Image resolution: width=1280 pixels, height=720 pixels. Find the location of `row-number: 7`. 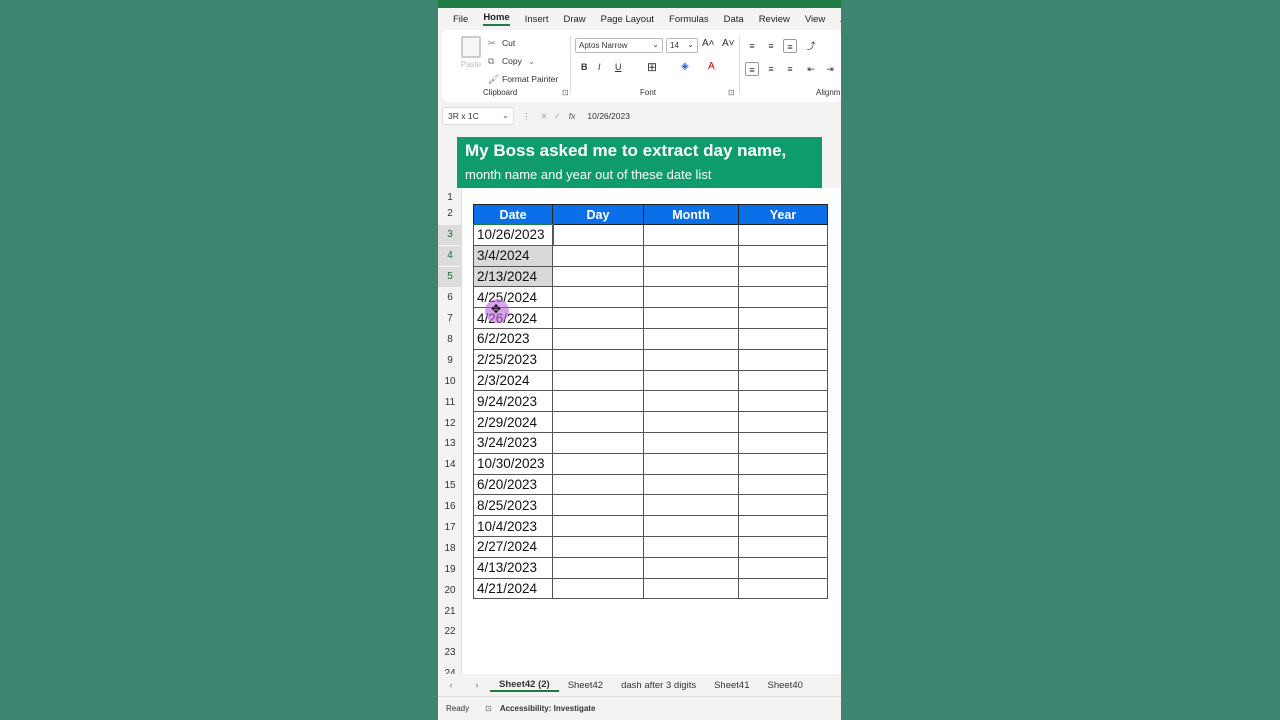

row-number: 7 is located at coordinates (450, 319).